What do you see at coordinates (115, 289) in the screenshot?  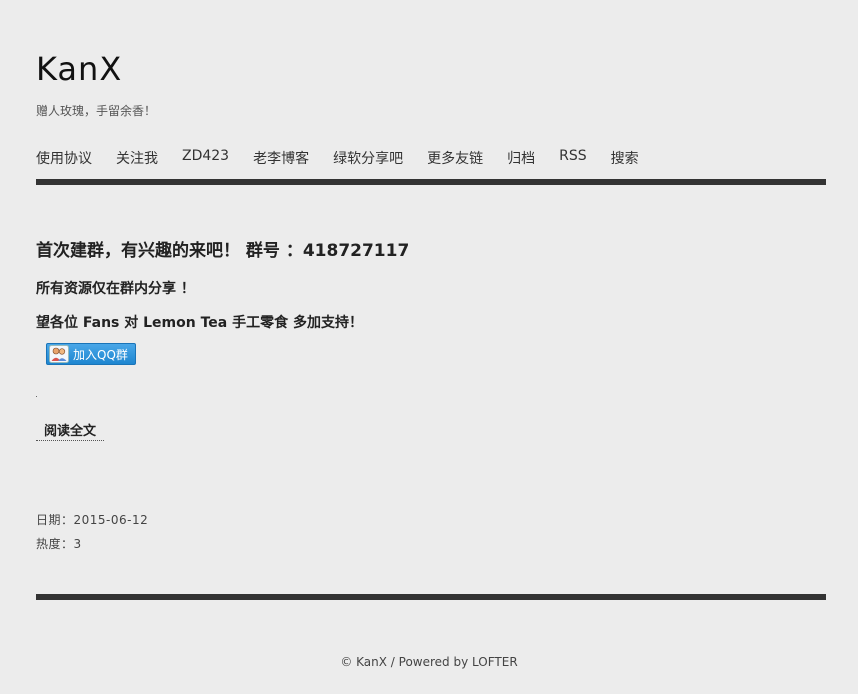 I see `post-text-line: 所有资源仅在群内分享 ！` at bounding box center [115, 289].